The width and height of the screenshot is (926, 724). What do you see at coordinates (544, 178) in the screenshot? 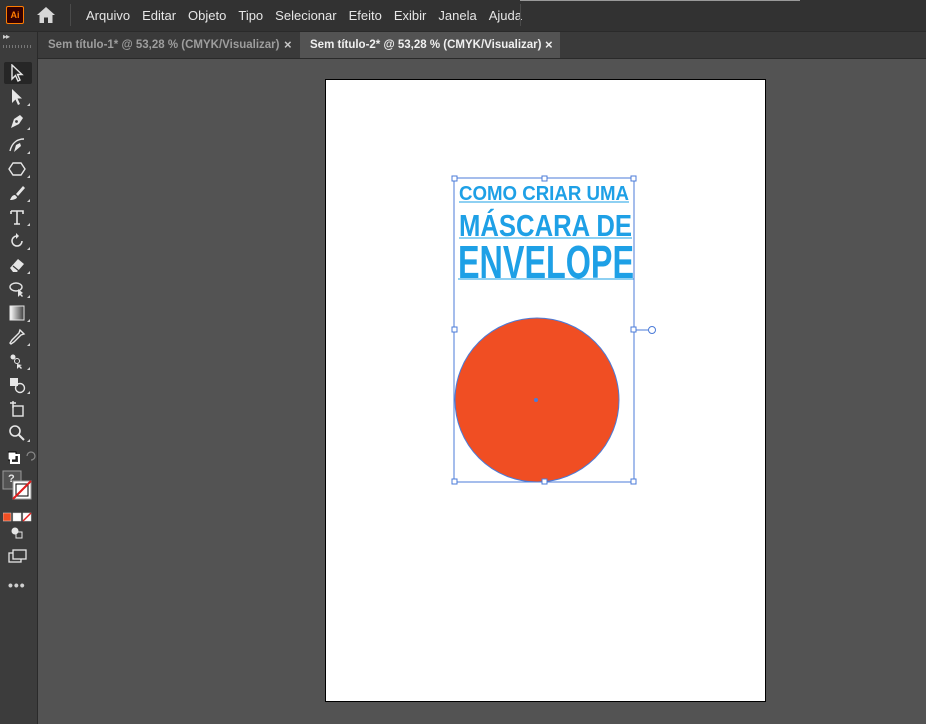
I see `handle-top-center` at bounding box center [544, 178].